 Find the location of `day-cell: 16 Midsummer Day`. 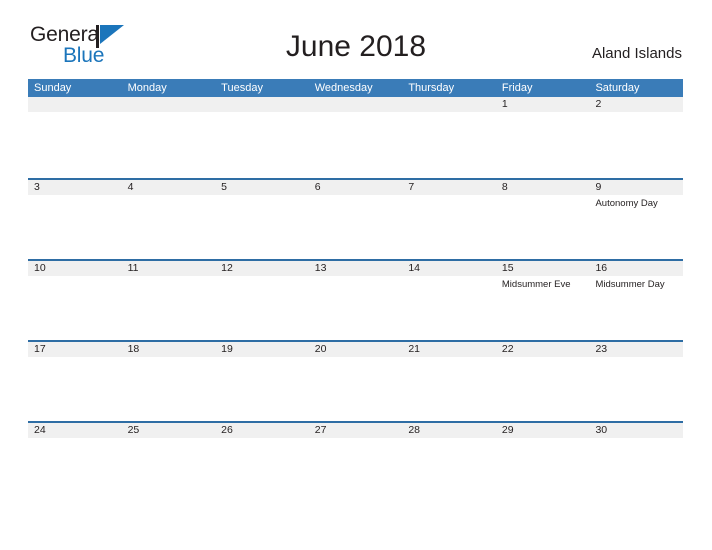

day-cell: 16 Midsummer Day is located at coordinates (636, 300).